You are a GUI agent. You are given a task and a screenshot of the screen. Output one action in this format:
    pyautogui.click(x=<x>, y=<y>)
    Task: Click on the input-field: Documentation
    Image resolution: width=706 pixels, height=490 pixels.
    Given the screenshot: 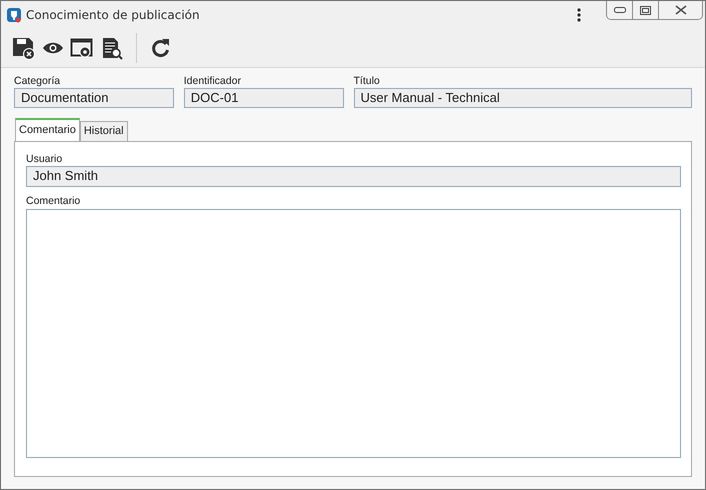 What is the action you would take?
    pyautogui.click(x=94, y=98)
    